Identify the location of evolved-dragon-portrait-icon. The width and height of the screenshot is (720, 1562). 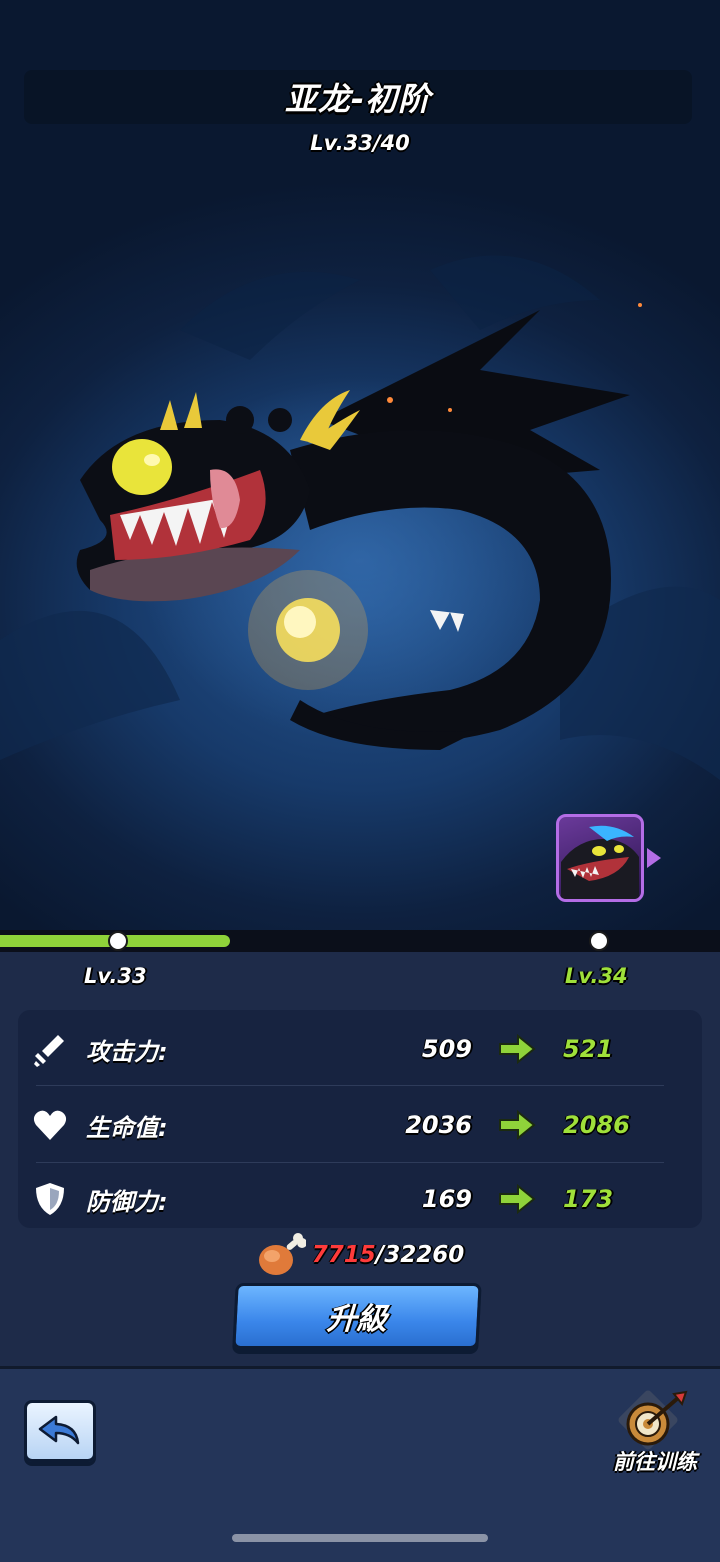
(600, 862).